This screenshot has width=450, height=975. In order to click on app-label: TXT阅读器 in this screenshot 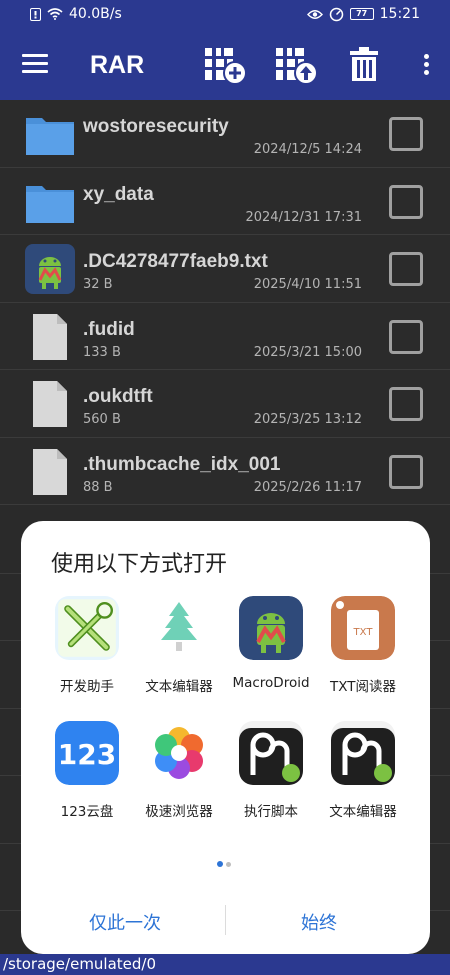, I will do `click(362, 687)`.